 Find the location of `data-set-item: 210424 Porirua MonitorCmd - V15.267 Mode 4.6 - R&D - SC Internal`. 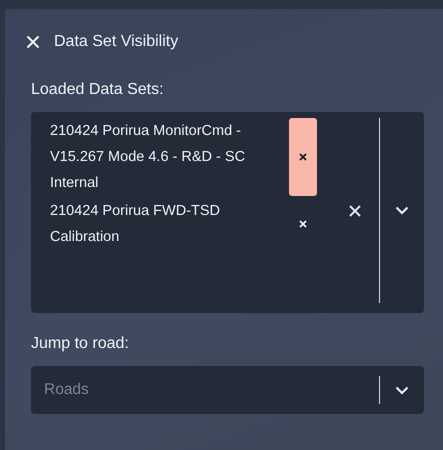

data-set-item: 210424 Porirua MonitorCmd - V15.267 Mode 4.6 - R&D - SC Internal is located at coordinates (148, 157).